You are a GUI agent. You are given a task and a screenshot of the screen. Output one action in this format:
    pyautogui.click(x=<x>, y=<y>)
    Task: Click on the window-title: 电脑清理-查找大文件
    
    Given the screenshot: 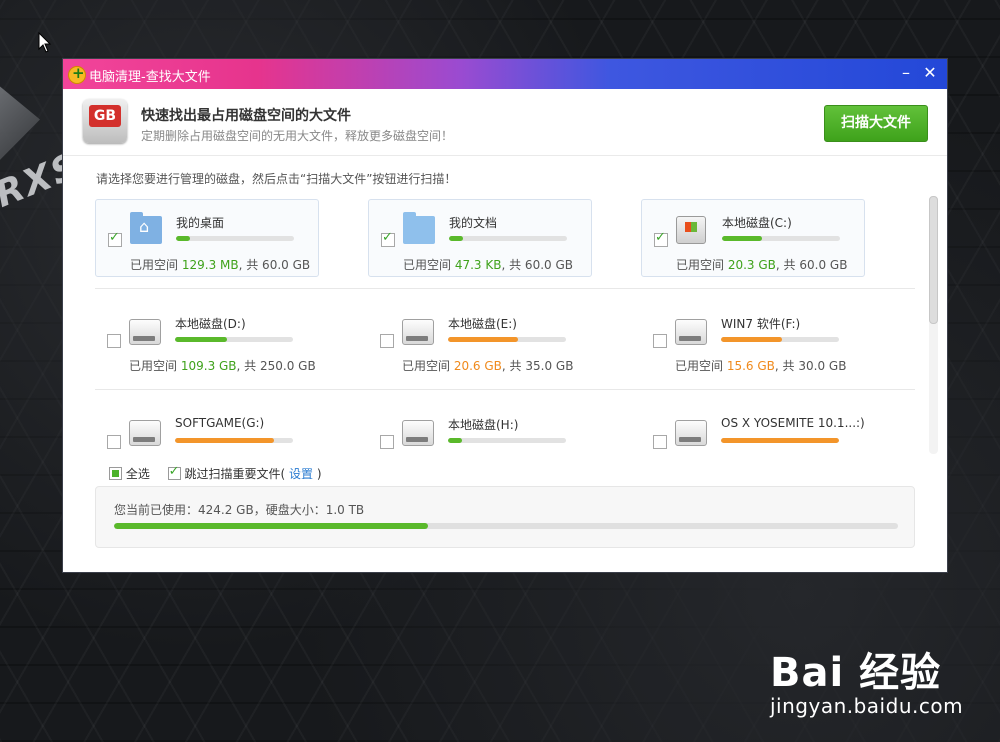 What is the action you would take?
    pyautogui.click(x=150, y=77)
    